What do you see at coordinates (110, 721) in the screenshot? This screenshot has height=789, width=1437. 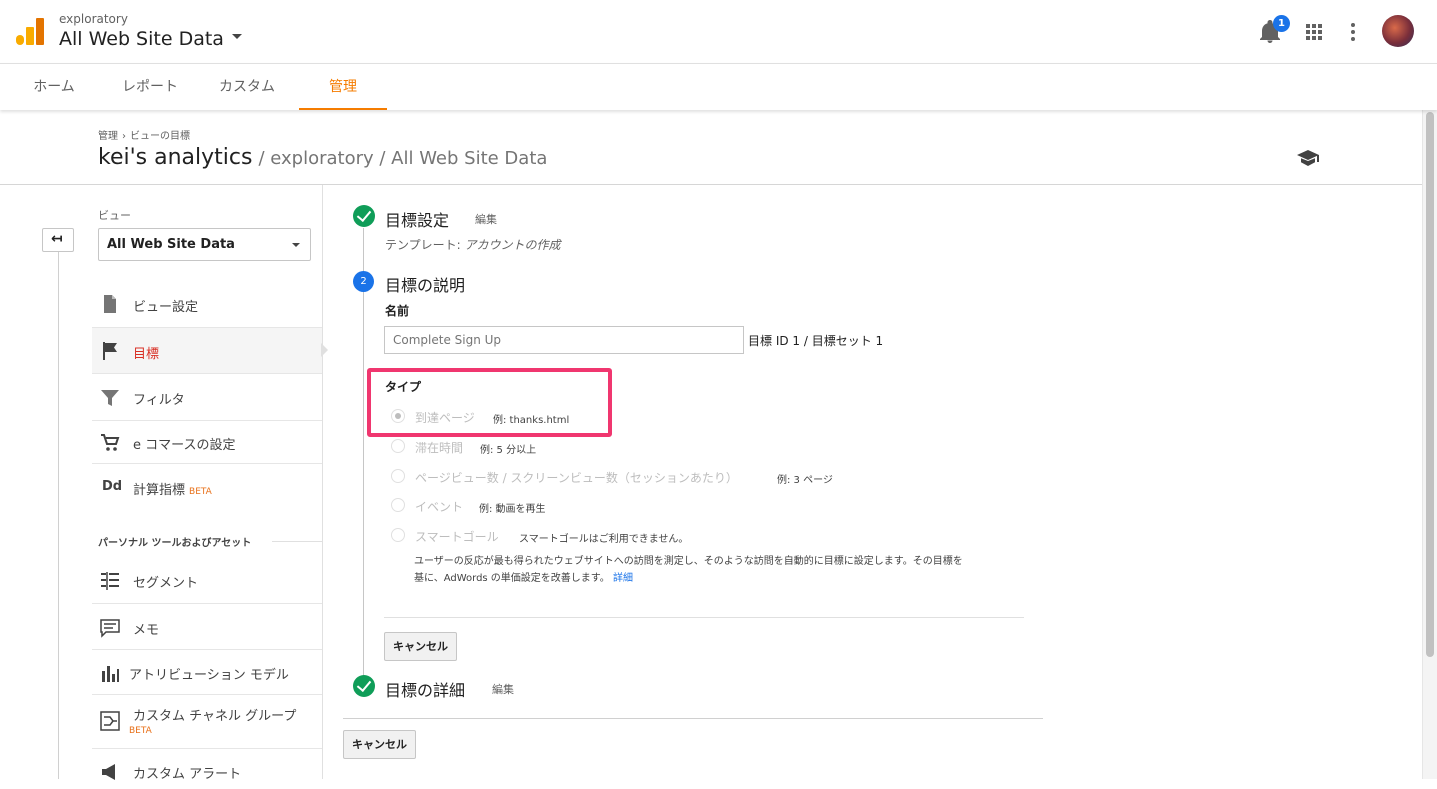 I see `channel-group-icon` at bounding box center [110, 721].